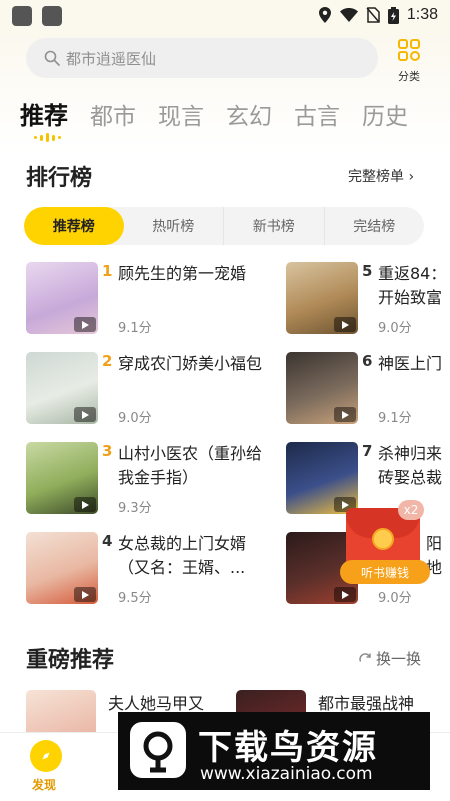  What do you see at coordinates (367, 361) in the screenshot?
I see `rank-number: 6` at bounding box center [367, 361].